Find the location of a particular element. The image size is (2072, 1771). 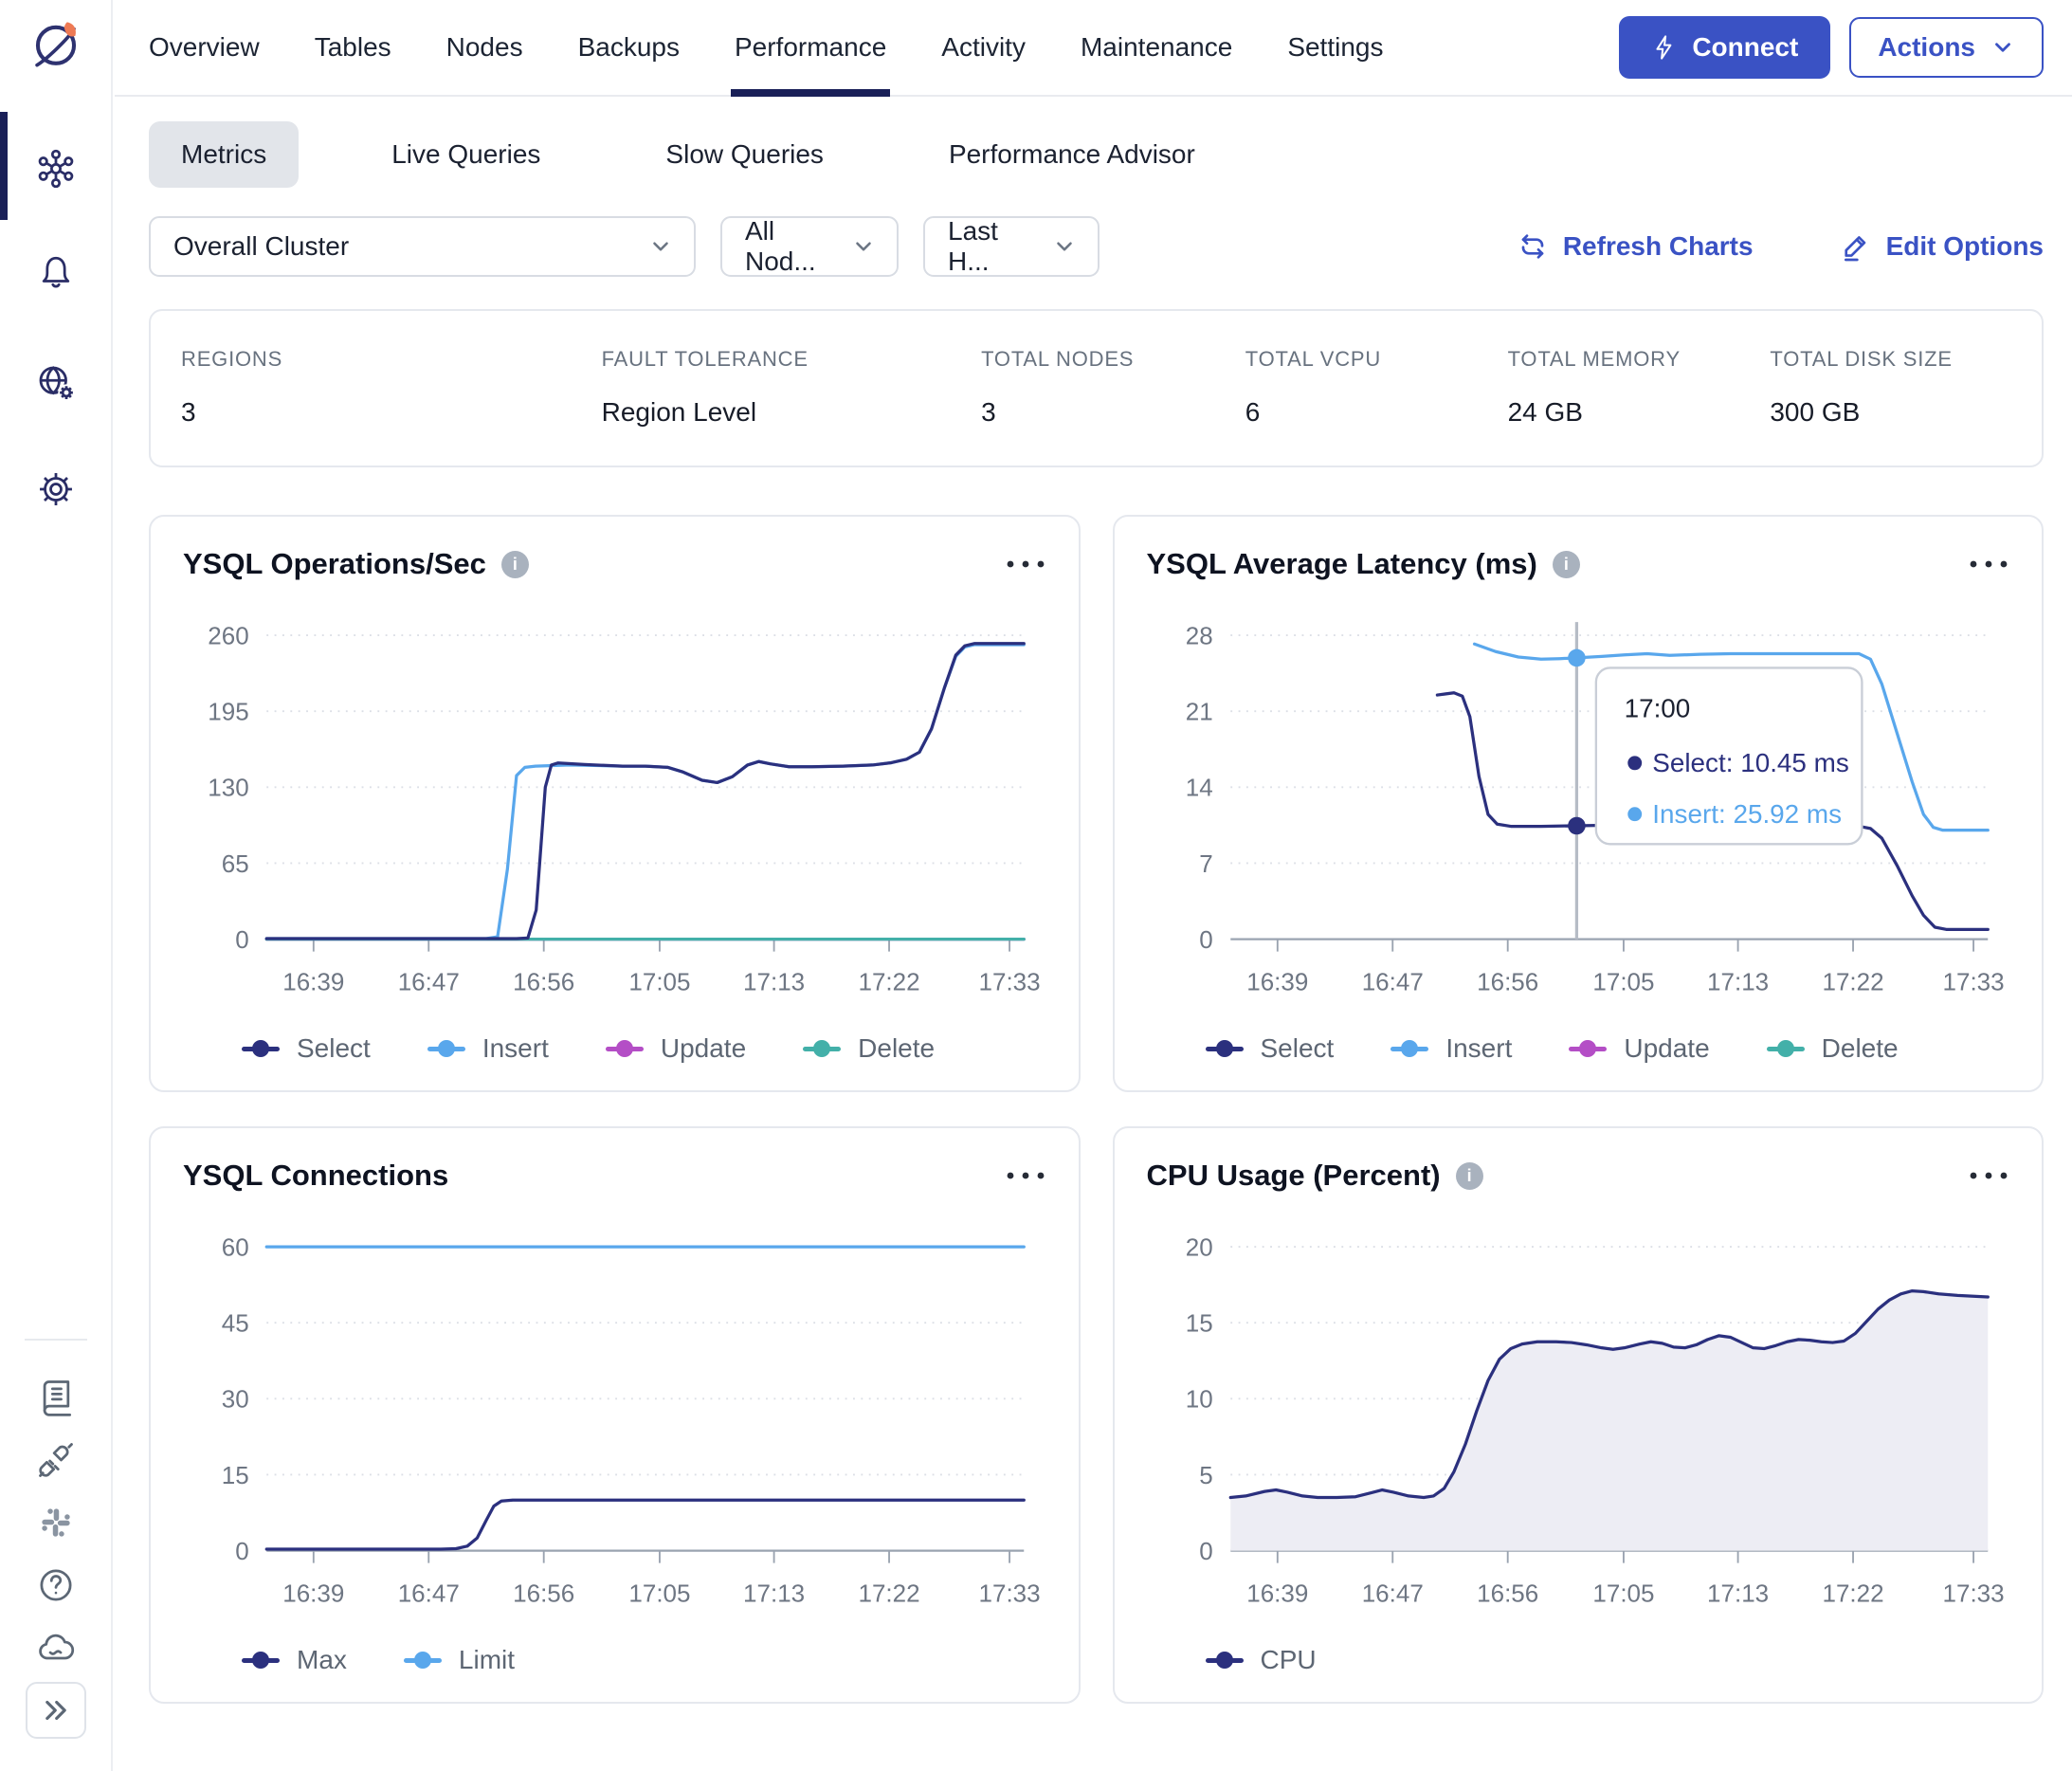

series-max is located at coordinates (645, 1525).